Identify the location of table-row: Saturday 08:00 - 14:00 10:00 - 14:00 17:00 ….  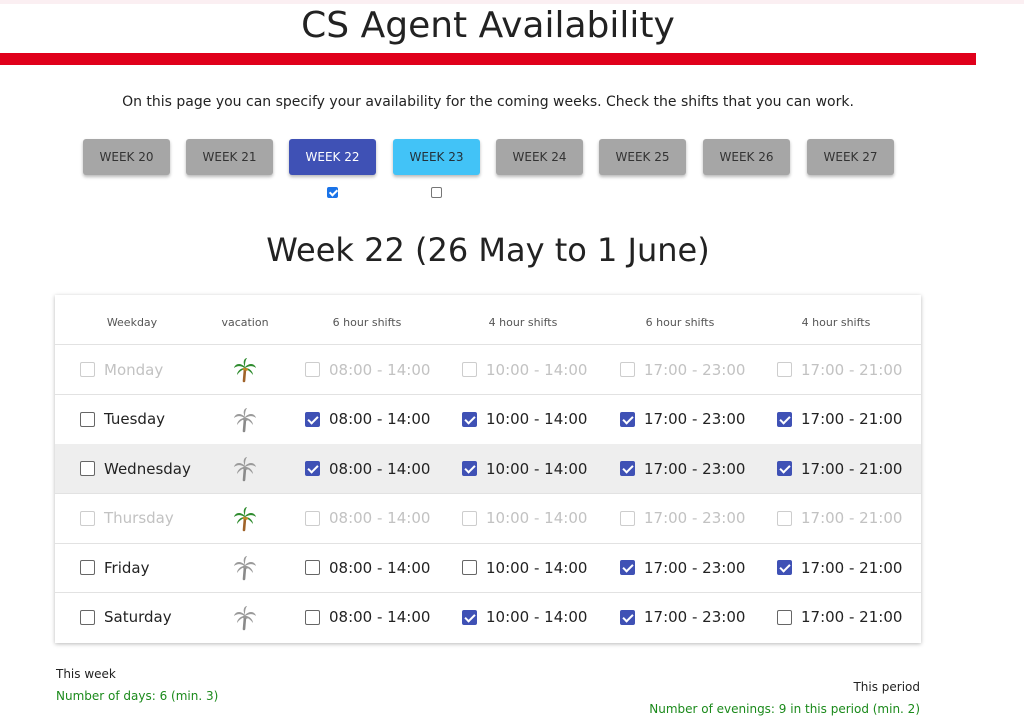
(488, 618).